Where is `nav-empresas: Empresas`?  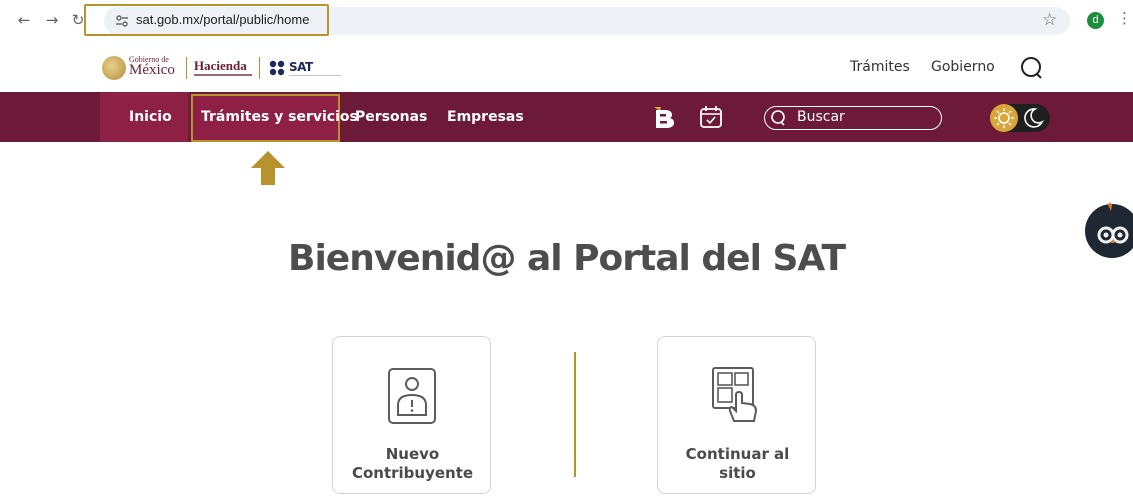
nav-empresas: Empresas is located at coordinates (485, 117).